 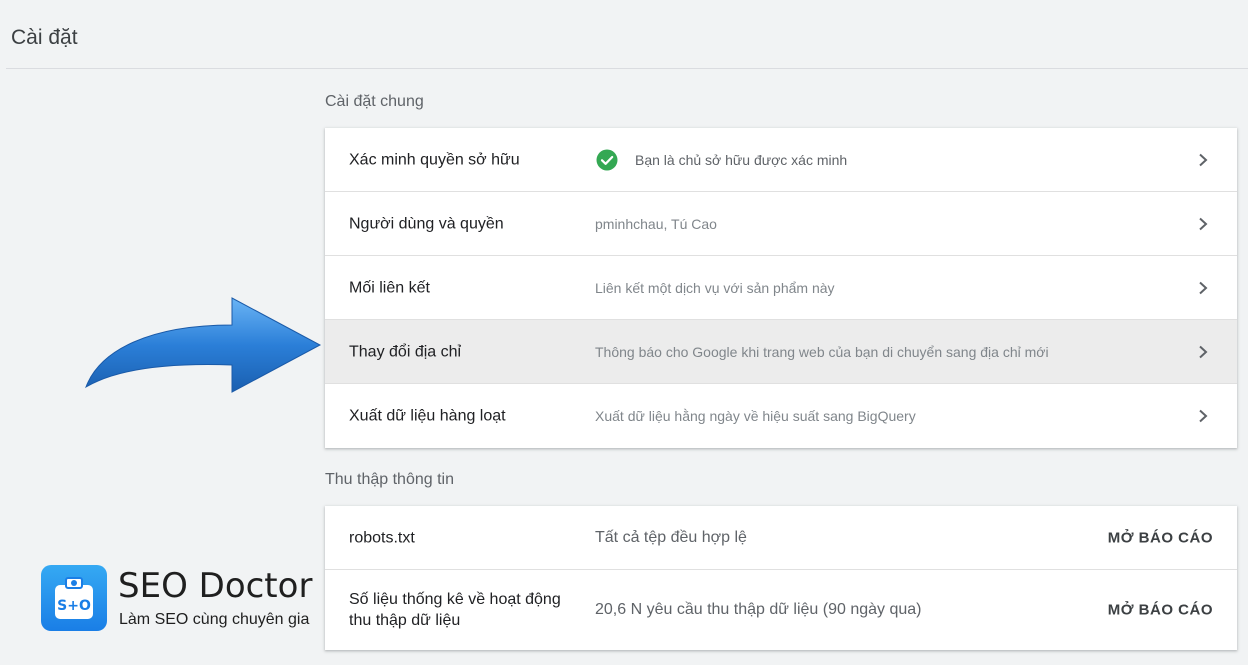 I want to click on section-label-crawling: Thu thập thông tin, so click(x=389, y=479).